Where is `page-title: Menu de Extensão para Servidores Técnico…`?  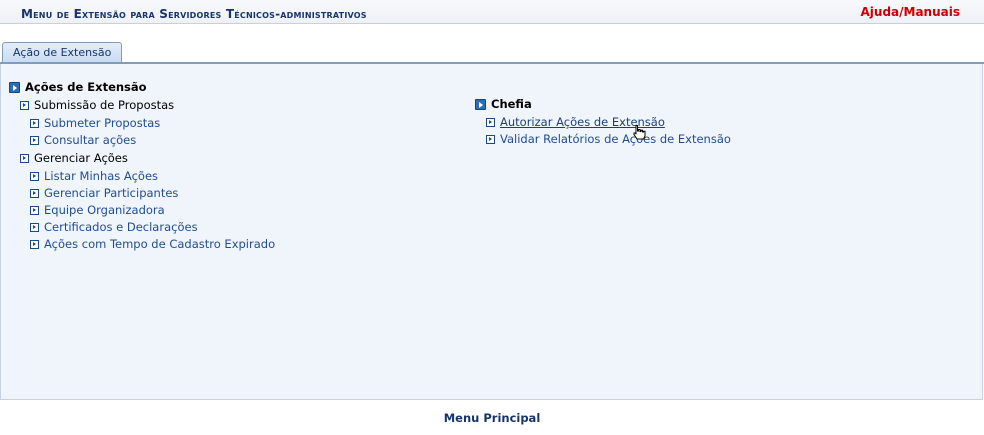 page-title: Menu de Extensão para Servidores Técnico… is located at coordinates (194, 14).